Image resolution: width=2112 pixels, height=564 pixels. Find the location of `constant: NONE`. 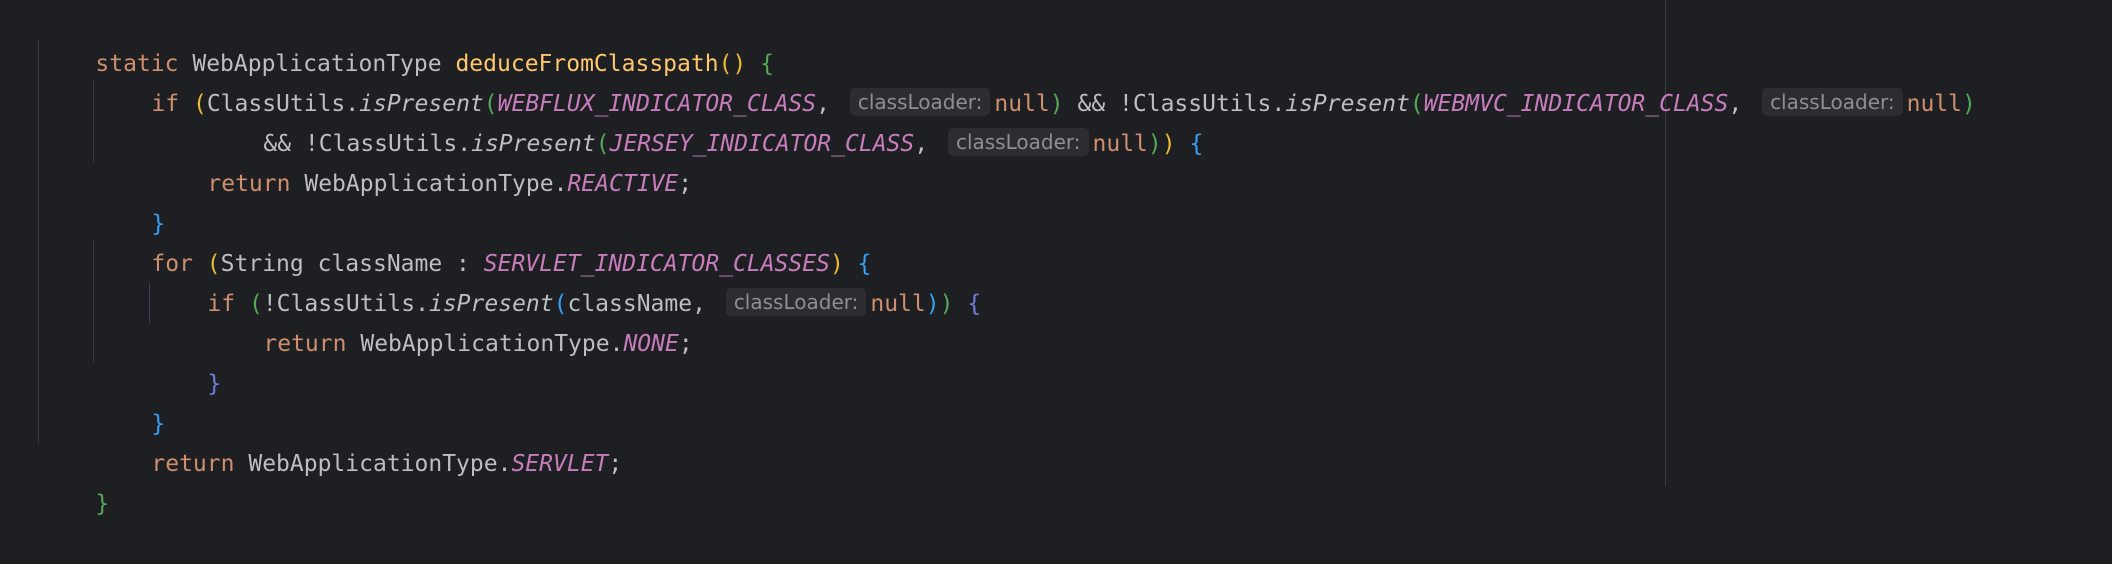

constant: NONE is located at coordinates (651, 344).